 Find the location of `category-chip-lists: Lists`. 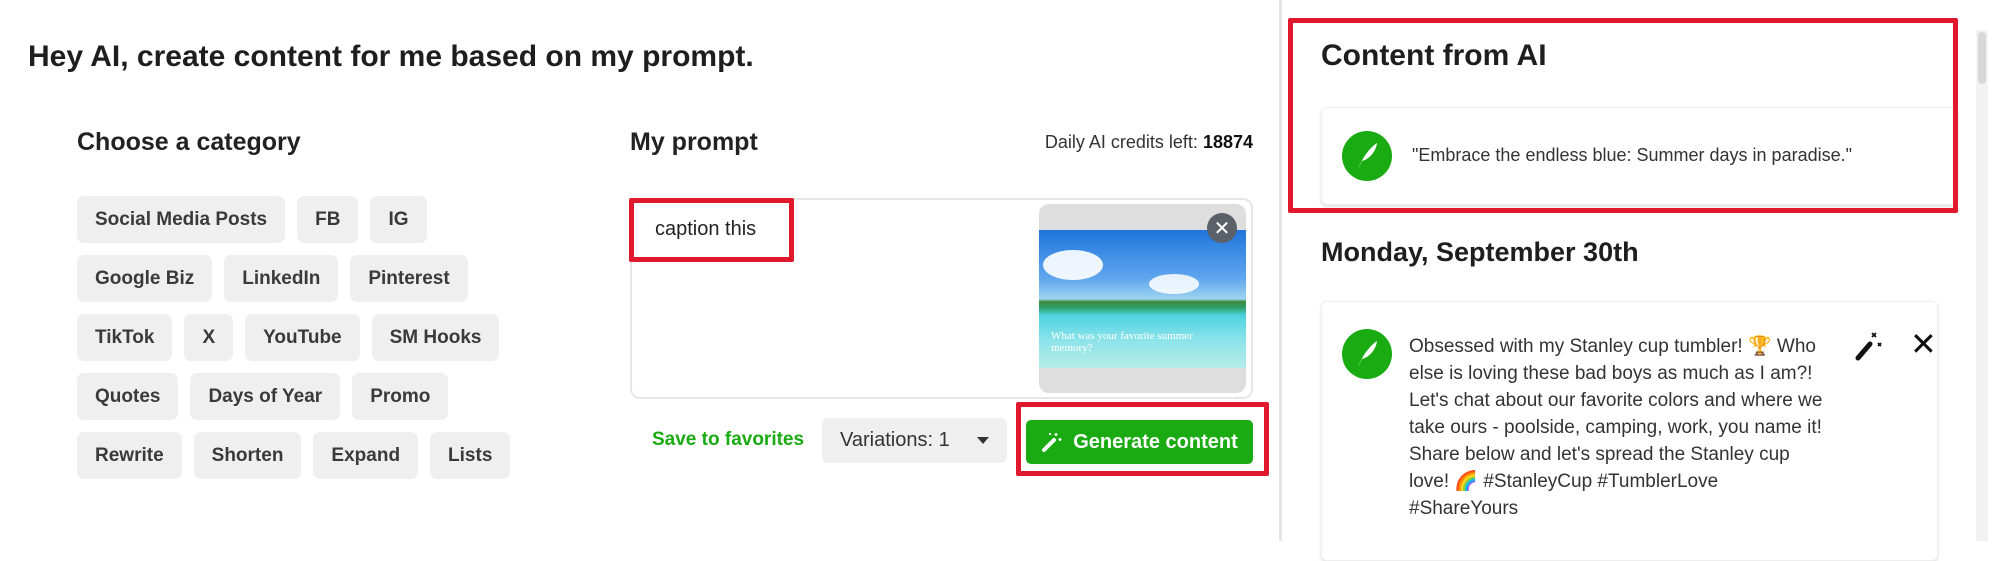

category-chip-lists: Lists is located at coordinates (470, 455).